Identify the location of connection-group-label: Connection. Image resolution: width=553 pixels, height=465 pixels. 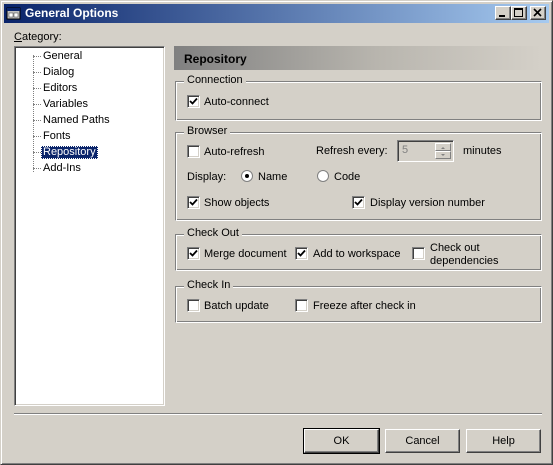
(215, 80).